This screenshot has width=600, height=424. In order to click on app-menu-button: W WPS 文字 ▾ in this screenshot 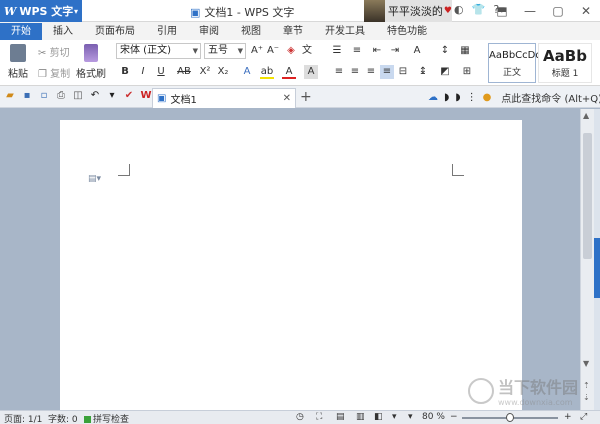, I will do `click(41, 11)`.